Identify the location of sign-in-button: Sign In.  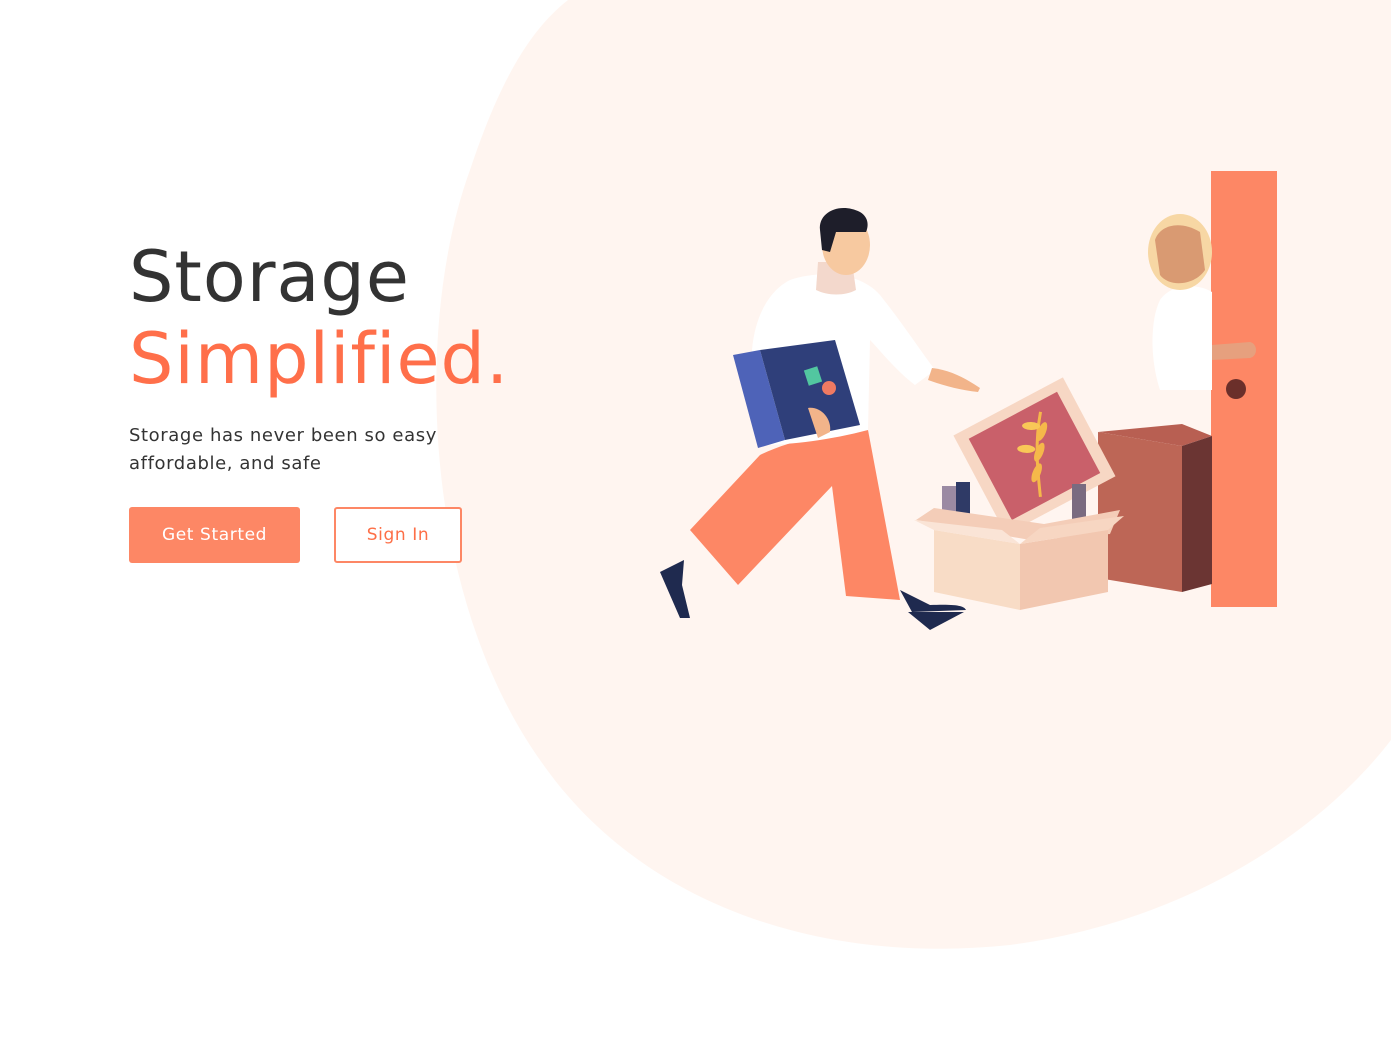
(398, 535).